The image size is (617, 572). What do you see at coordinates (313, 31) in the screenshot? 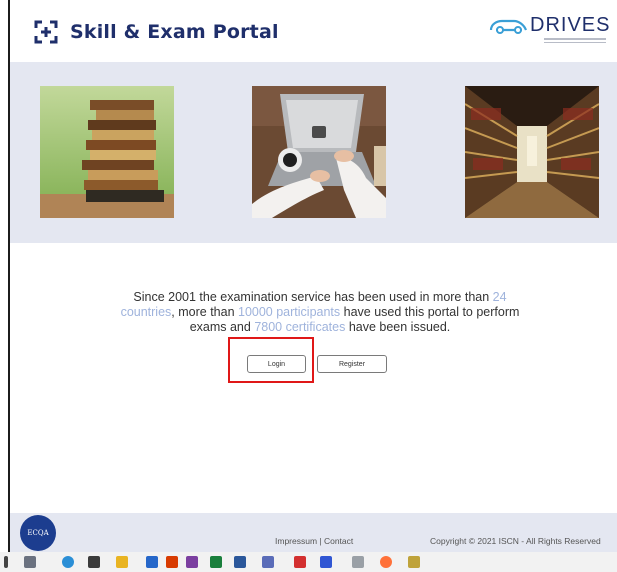
I see `header: Skill & Exam Portal DRIVES` at bounding box center [313, 31].